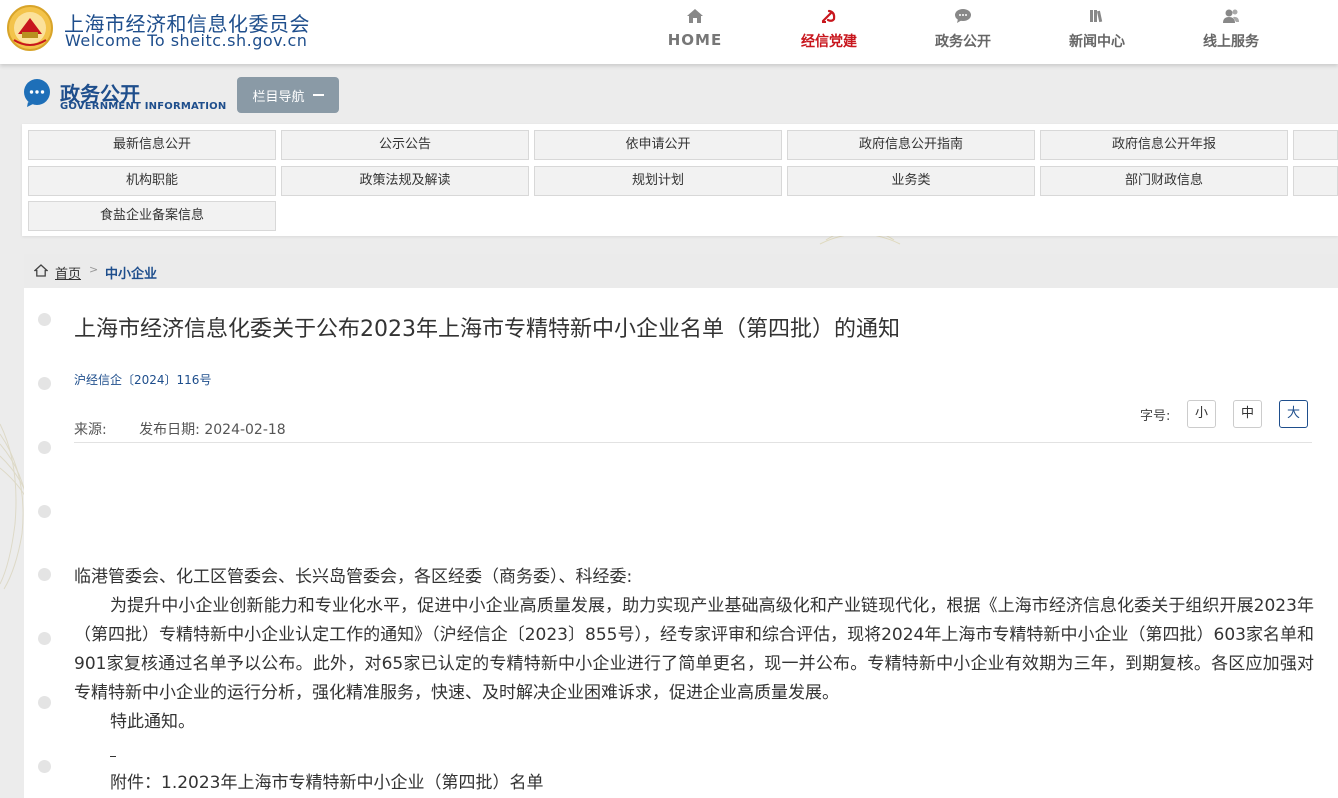 The image size is (1338, 798). What do you see at coordinates (1247, 414) in the screenshot?
I see `font-size-medium-button: 中` at bounding box center [1247, 414].